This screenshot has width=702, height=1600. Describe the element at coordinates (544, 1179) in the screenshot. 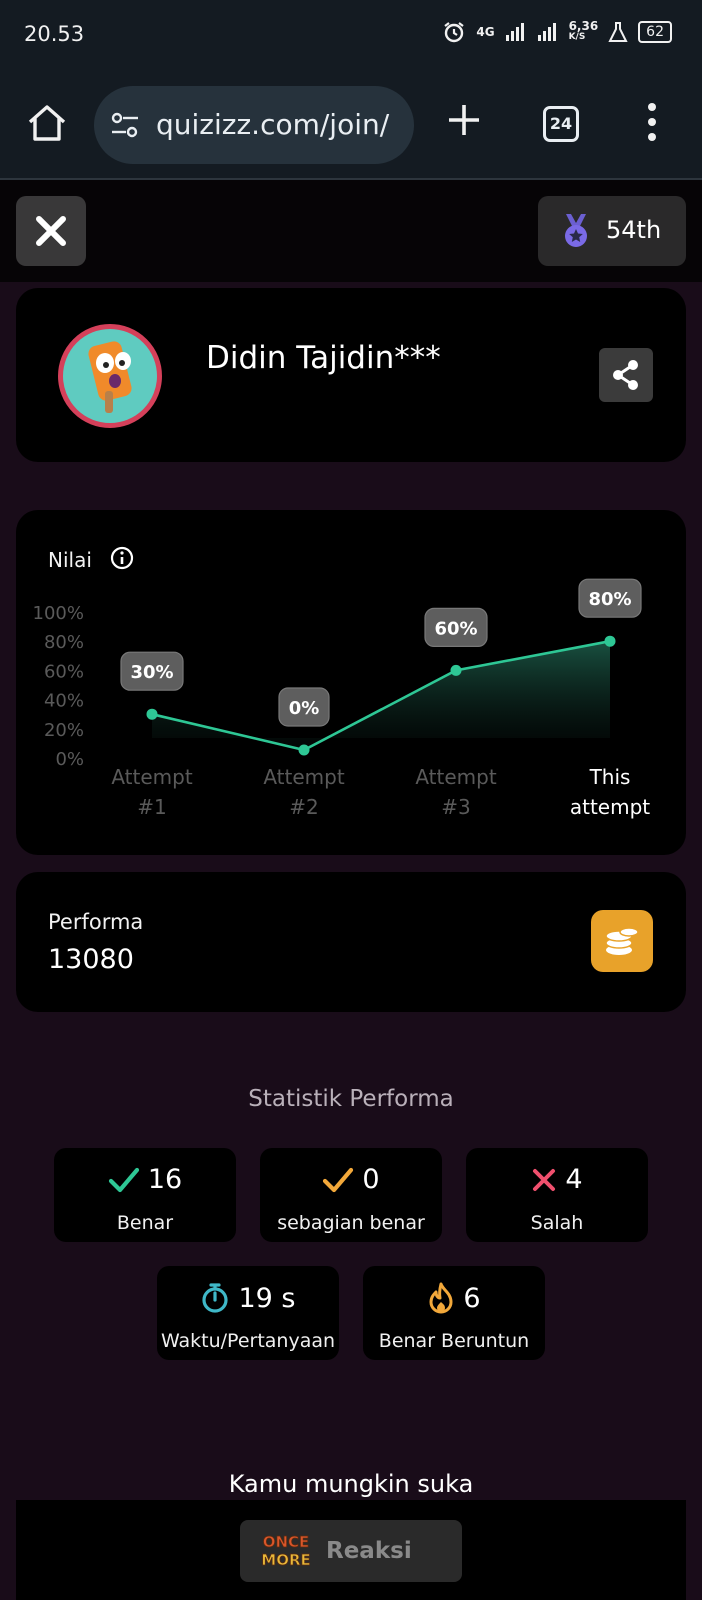

I see `cross-icon` at that location.